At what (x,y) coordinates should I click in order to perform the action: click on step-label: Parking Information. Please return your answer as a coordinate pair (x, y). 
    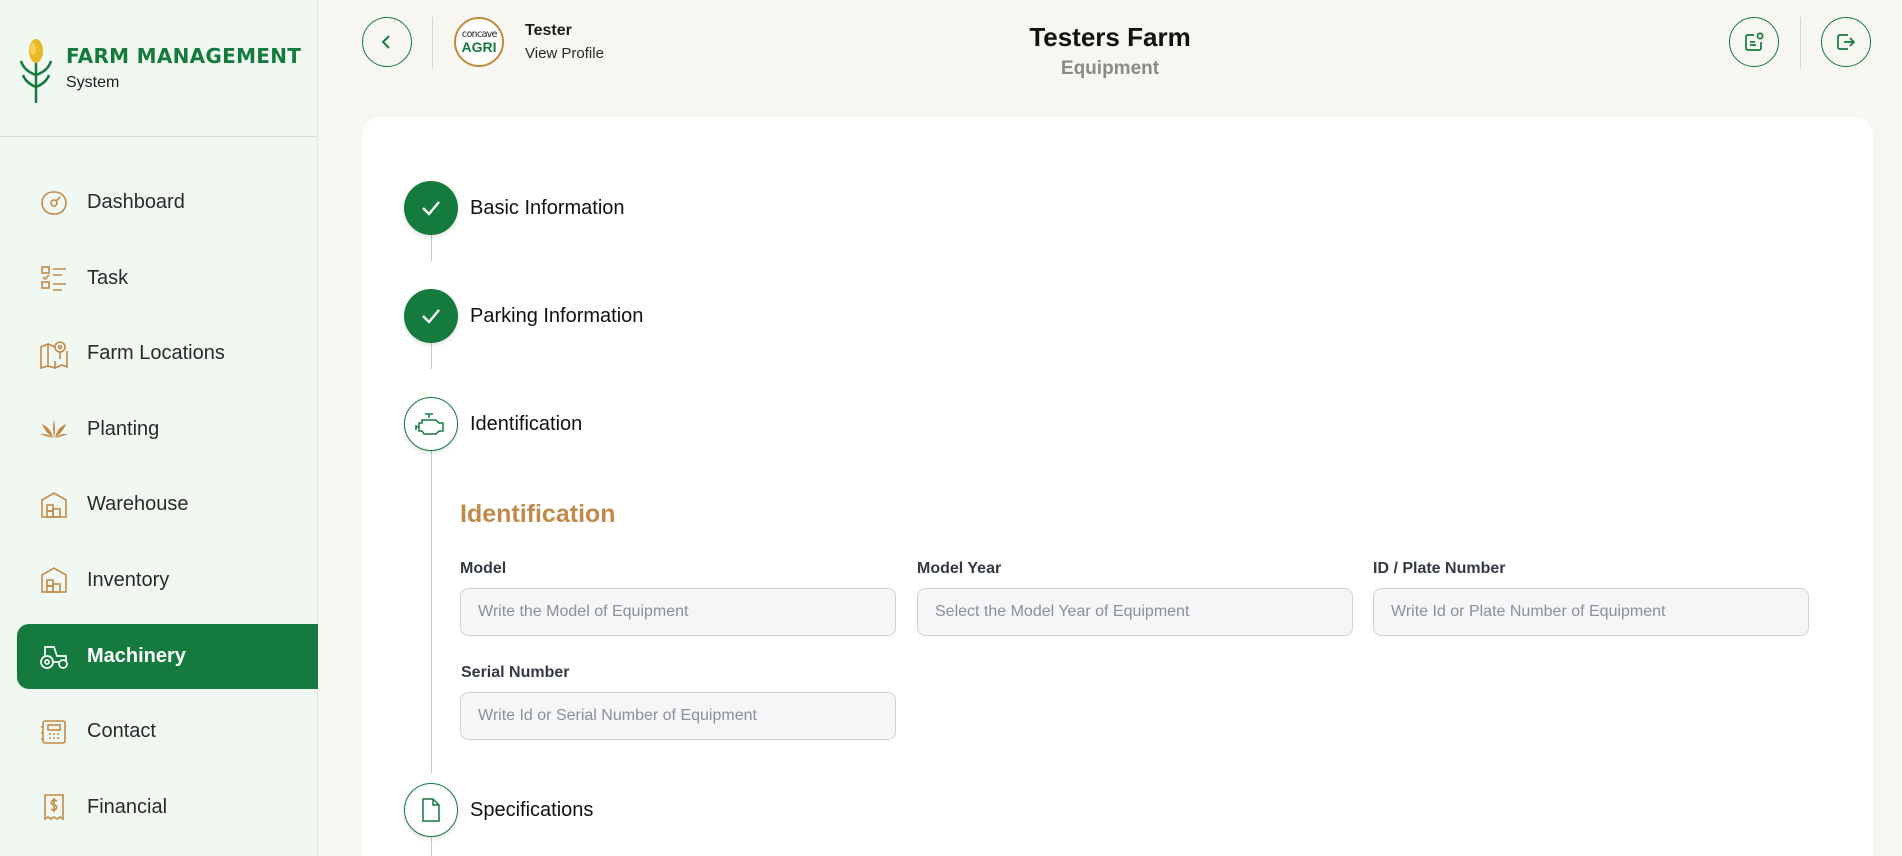
    Looking at the image, I should click on (557, 315).